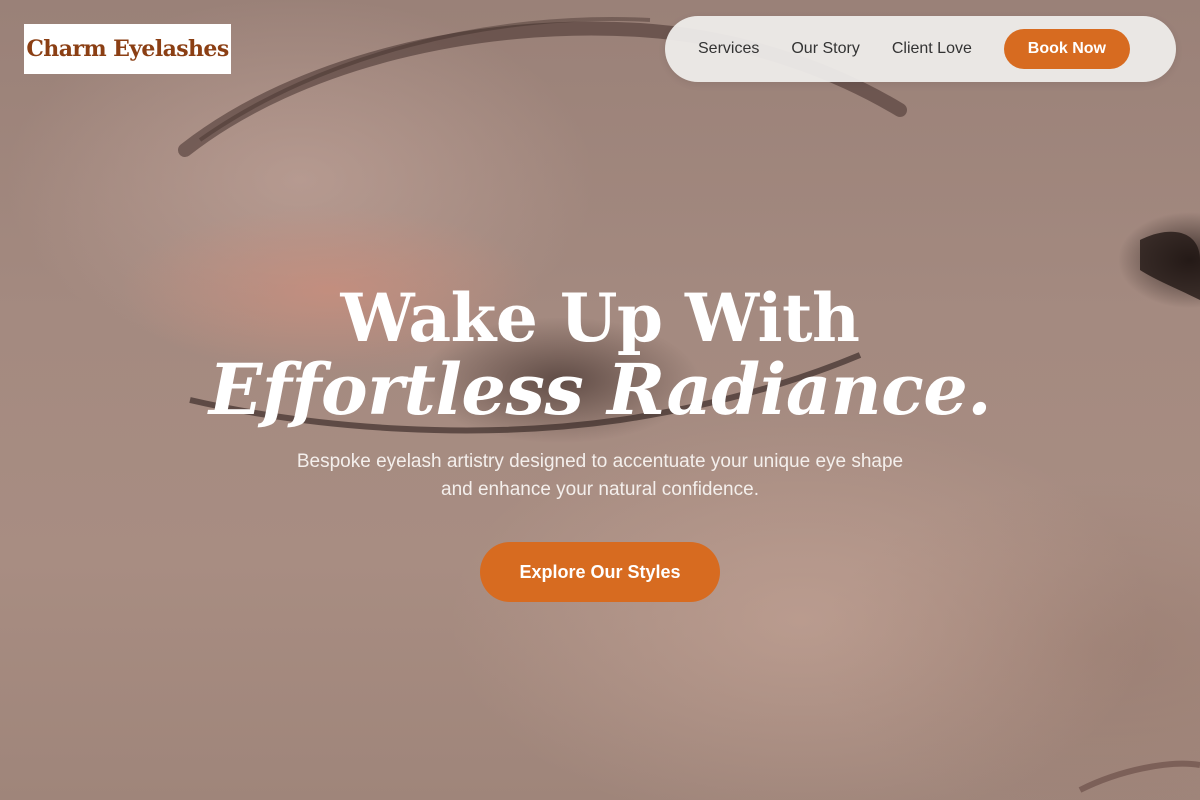 The image size is (1200, 800). Describe the element at coordinates (932, 49) in the screenshot. I see `nav-link-client-love: Client Love` at that location.